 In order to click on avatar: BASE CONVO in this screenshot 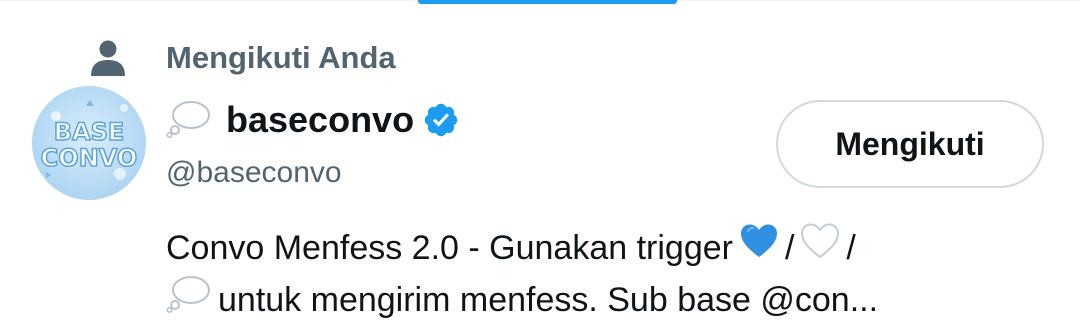, I will do `click(89, 143)`.